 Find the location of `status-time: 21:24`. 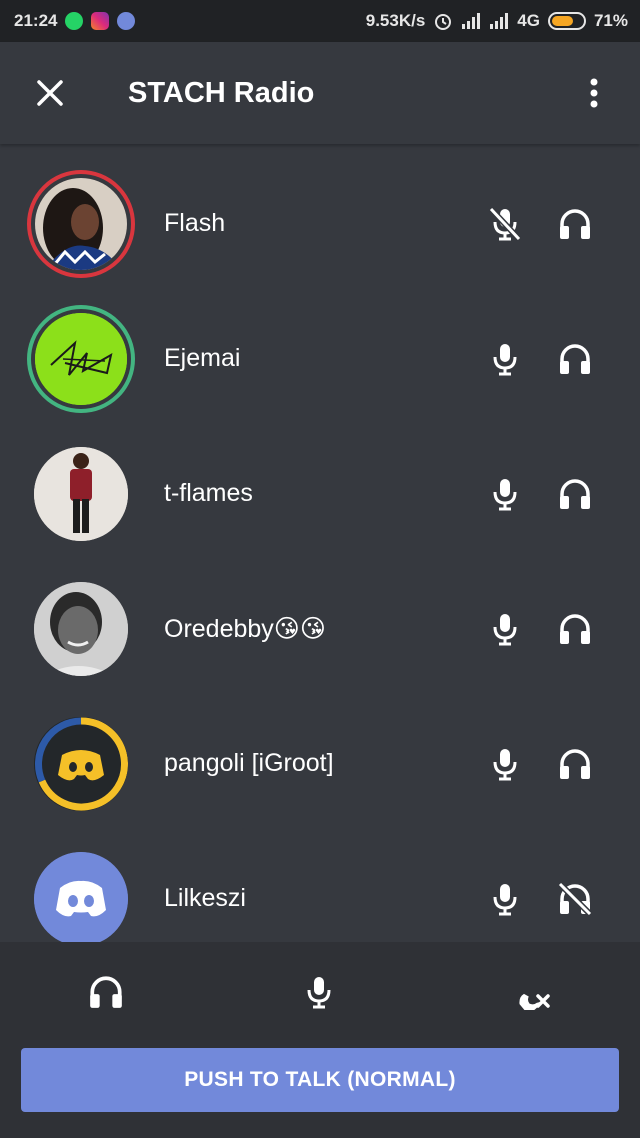

status-time: 21:24 is located at coordinates (36, 20).